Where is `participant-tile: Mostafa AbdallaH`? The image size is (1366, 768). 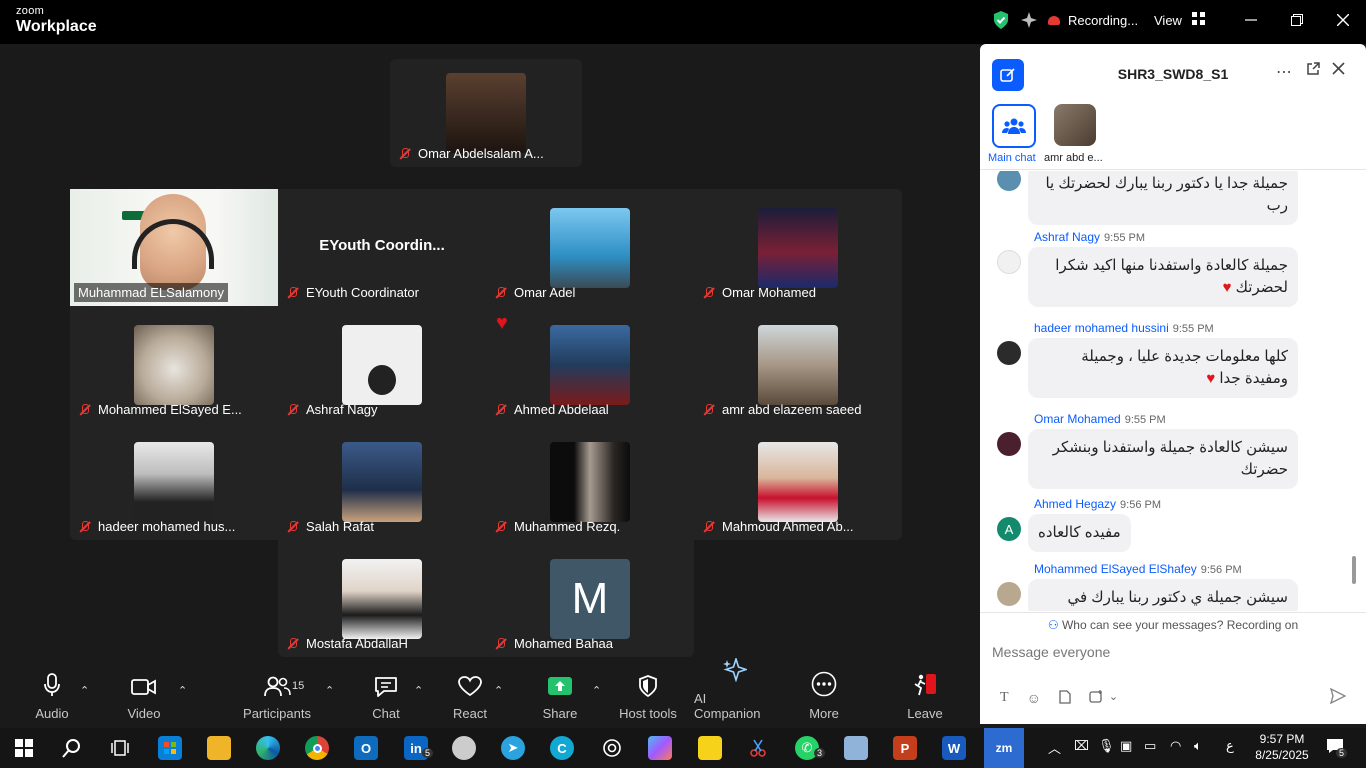
participant-tile: Mostafa AbdallaH is located at coordinates (382, 598).